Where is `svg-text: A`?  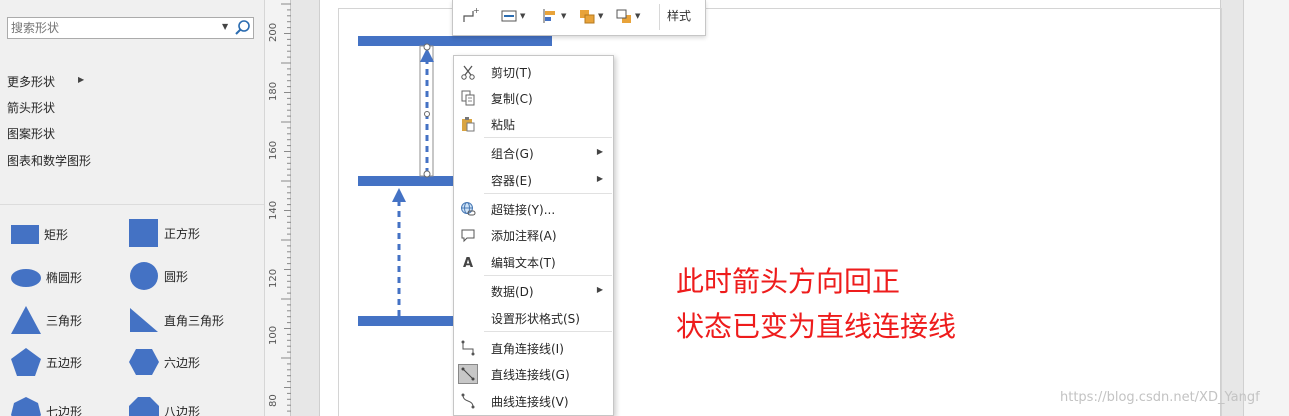
svg-text: A is located at coordinates (468, 263).